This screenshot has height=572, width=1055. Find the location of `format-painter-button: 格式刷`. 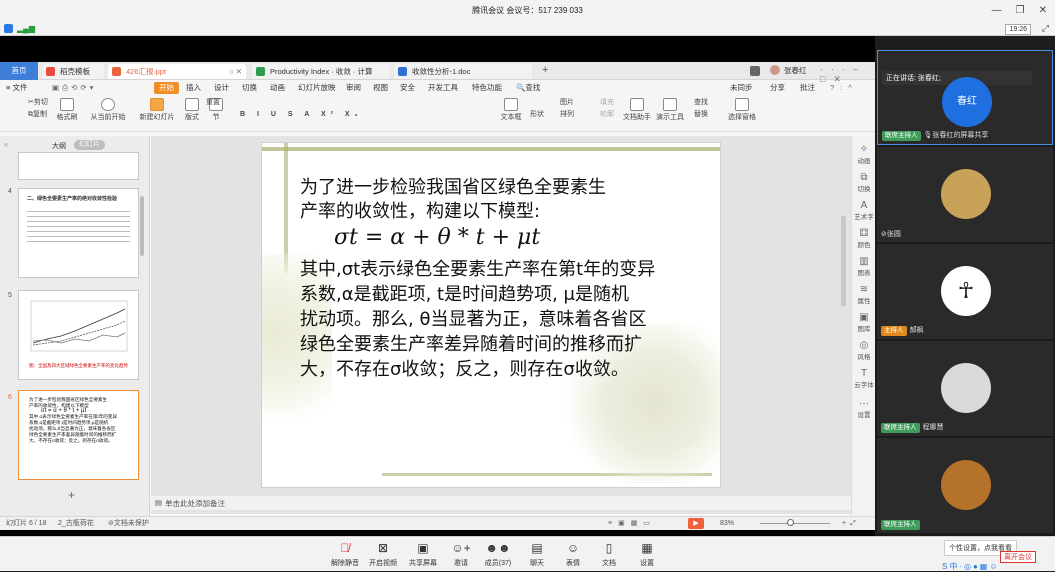

format-painter-button: 格式刷 is located at coordinates (67, 110).